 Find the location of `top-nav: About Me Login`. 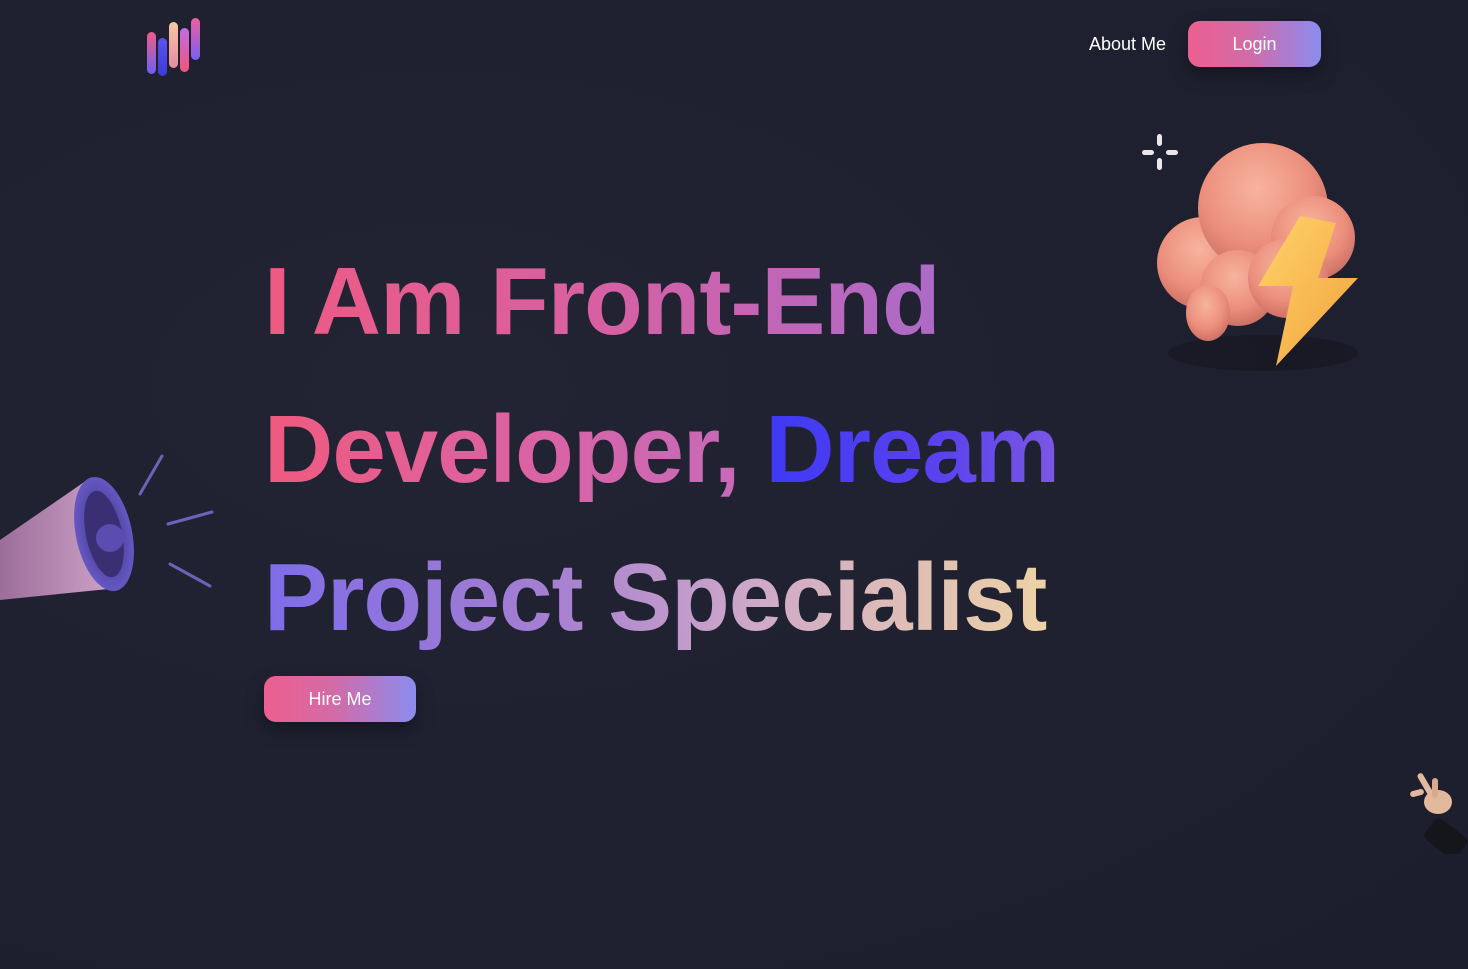

top-nav: About Me Login is located at coordinates (1205, 44).